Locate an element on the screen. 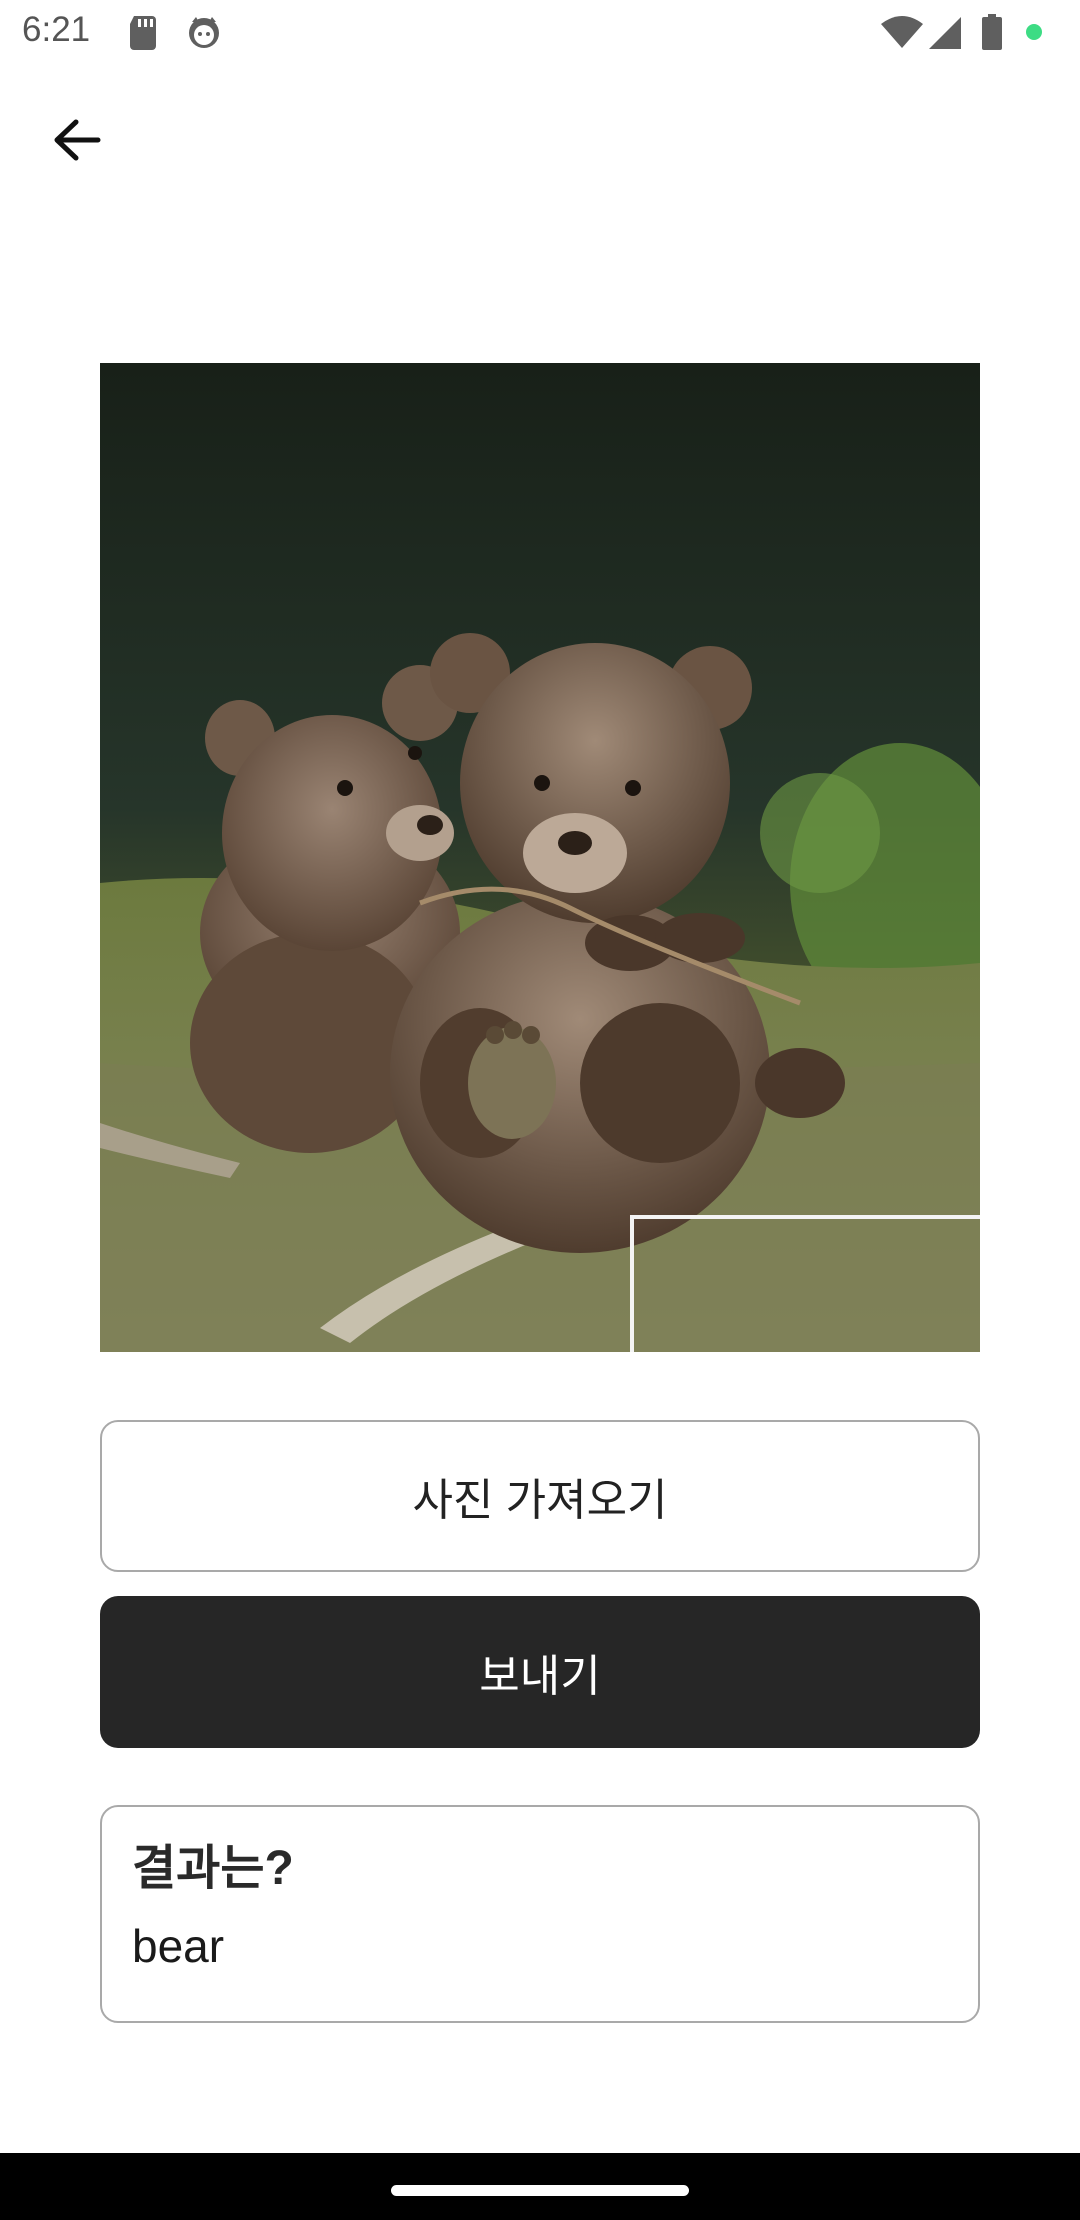  wifi-icon is located at coordinates (902, 33).